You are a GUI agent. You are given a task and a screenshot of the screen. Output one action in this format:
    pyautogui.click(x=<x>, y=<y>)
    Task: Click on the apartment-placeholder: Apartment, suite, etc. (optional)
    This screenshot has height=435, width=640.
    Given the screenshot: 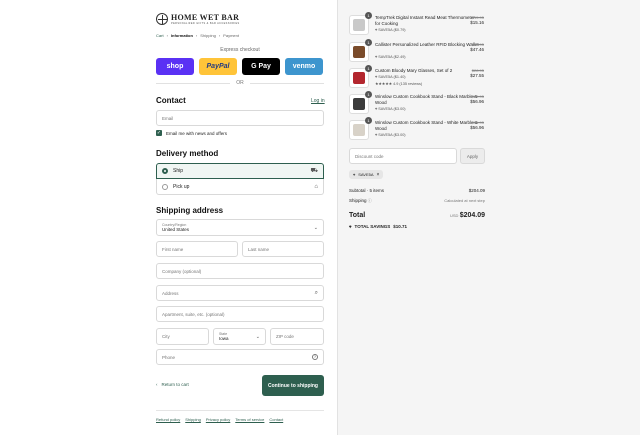 What is the action you would take?
    pyautogui.click(x=193, y=314)
    